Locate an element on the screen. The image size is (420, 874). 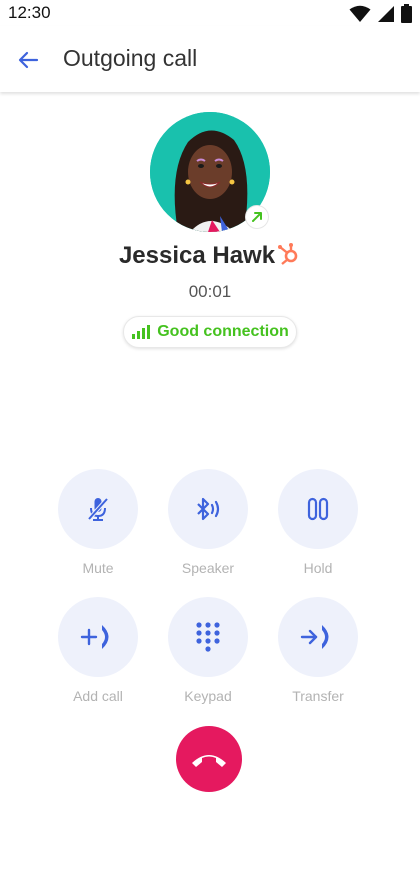
add-call-circle is located at coordinates (98, 637).